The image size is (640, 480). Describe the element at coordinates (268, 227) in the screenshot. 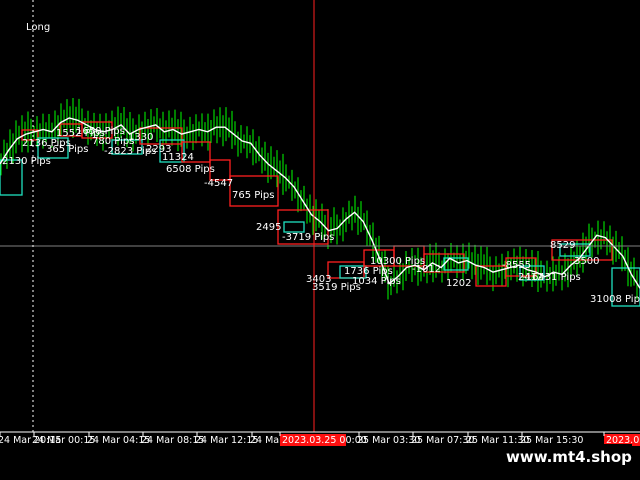

I see `pip-label: 2495` at that location.